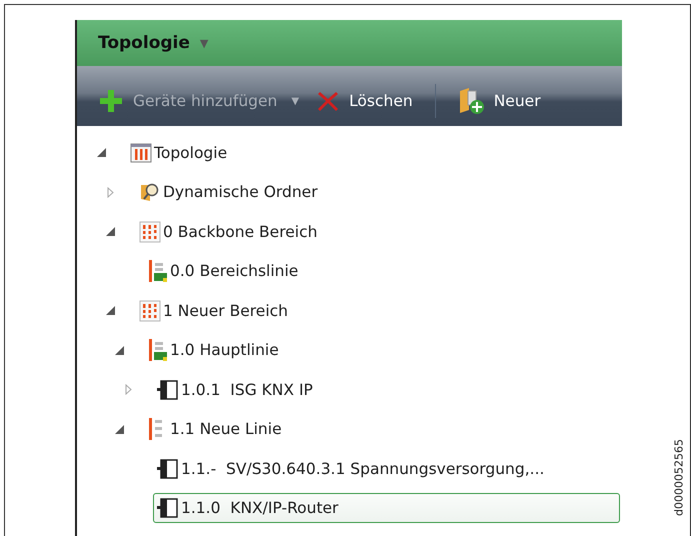 This screenshot has height=536, width=691. Describe the element at coordinates (213, 350) in the screenshot. I see `tree-item: 1.0 Hauptlinie` at that location.